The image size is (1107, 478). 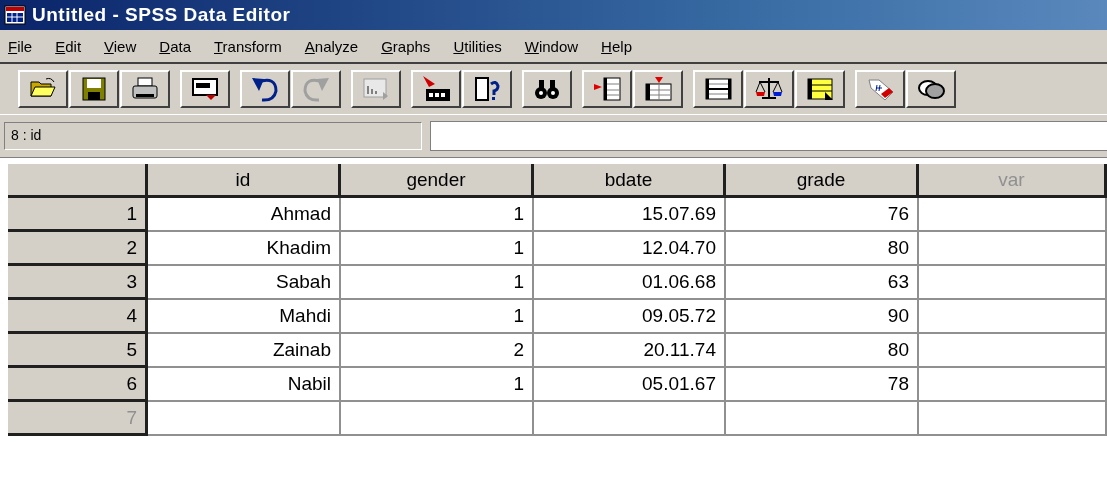 I want to click on menu-item: File, so click(x=23, y=46).